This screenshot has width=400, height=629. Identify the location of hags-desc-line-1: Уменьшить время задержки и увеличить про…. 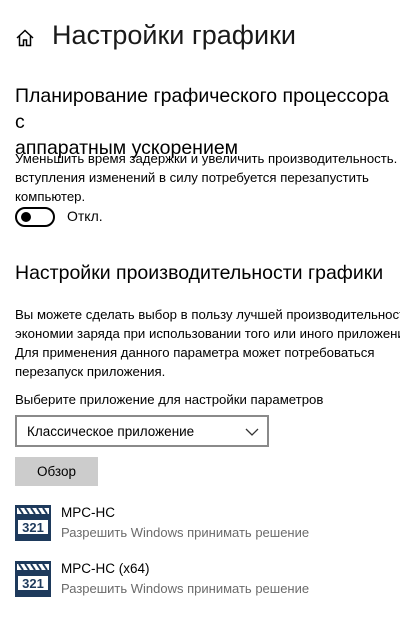
(207, 158).